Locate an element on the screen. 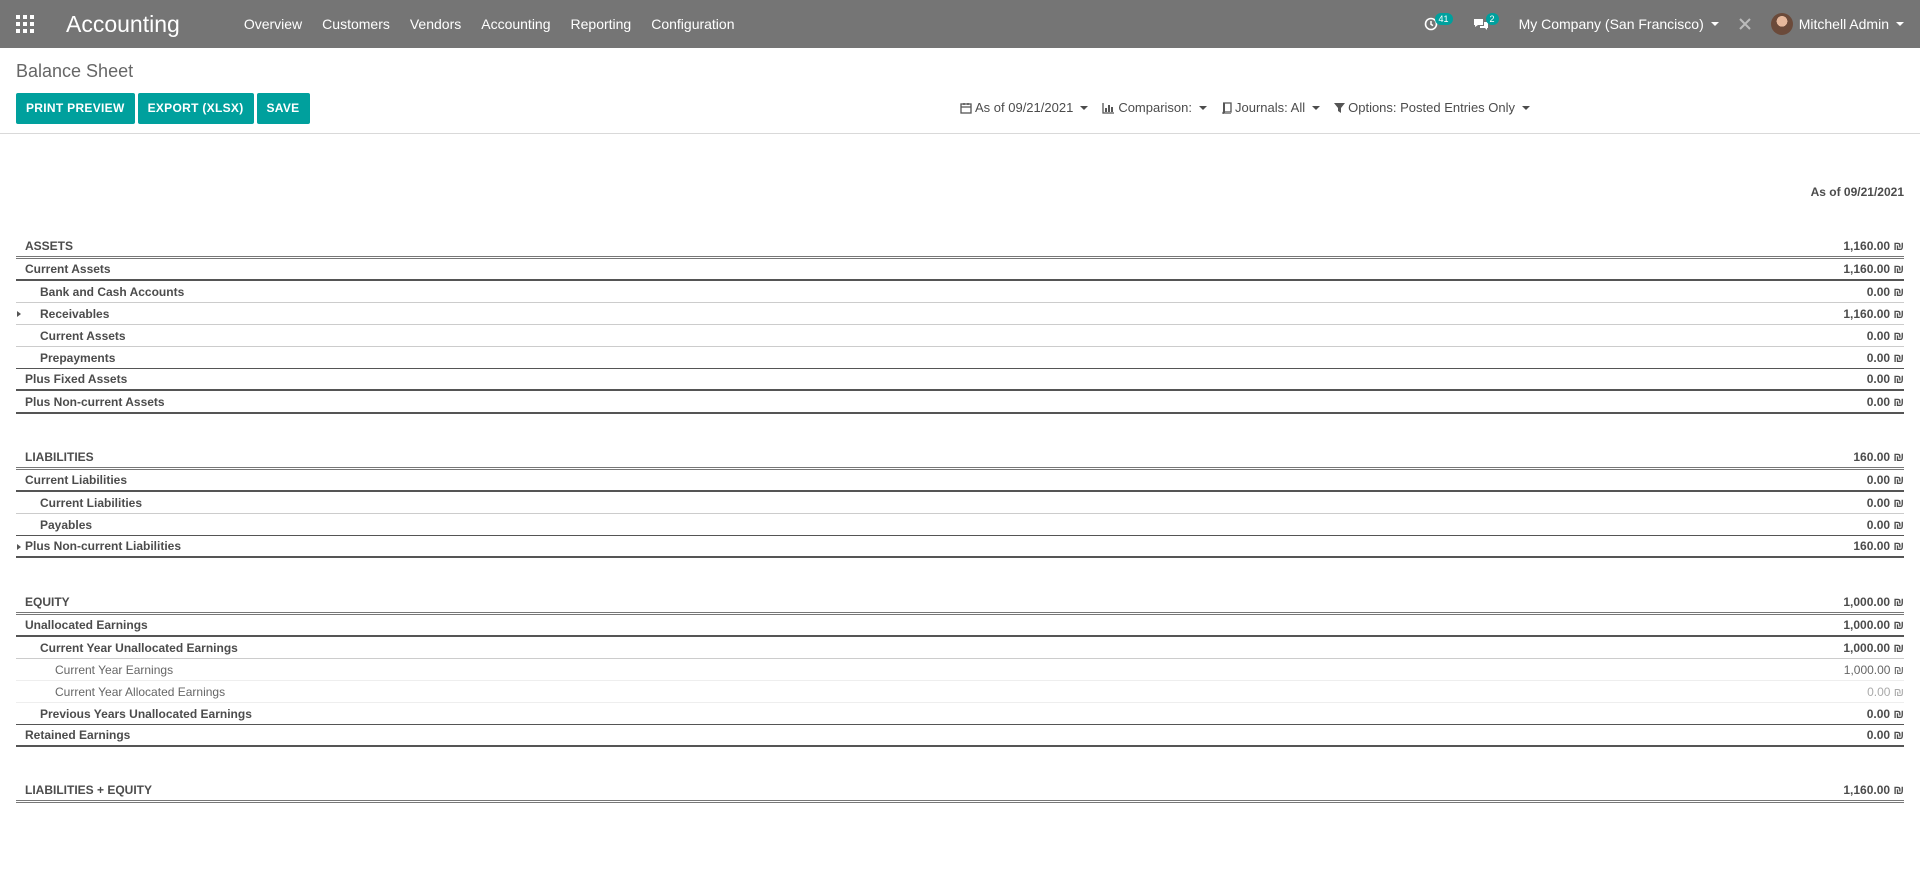  report-line-current-liabilities-sub: Current Liabilities 0.00 ₪ is located at coordinates (960, 503).